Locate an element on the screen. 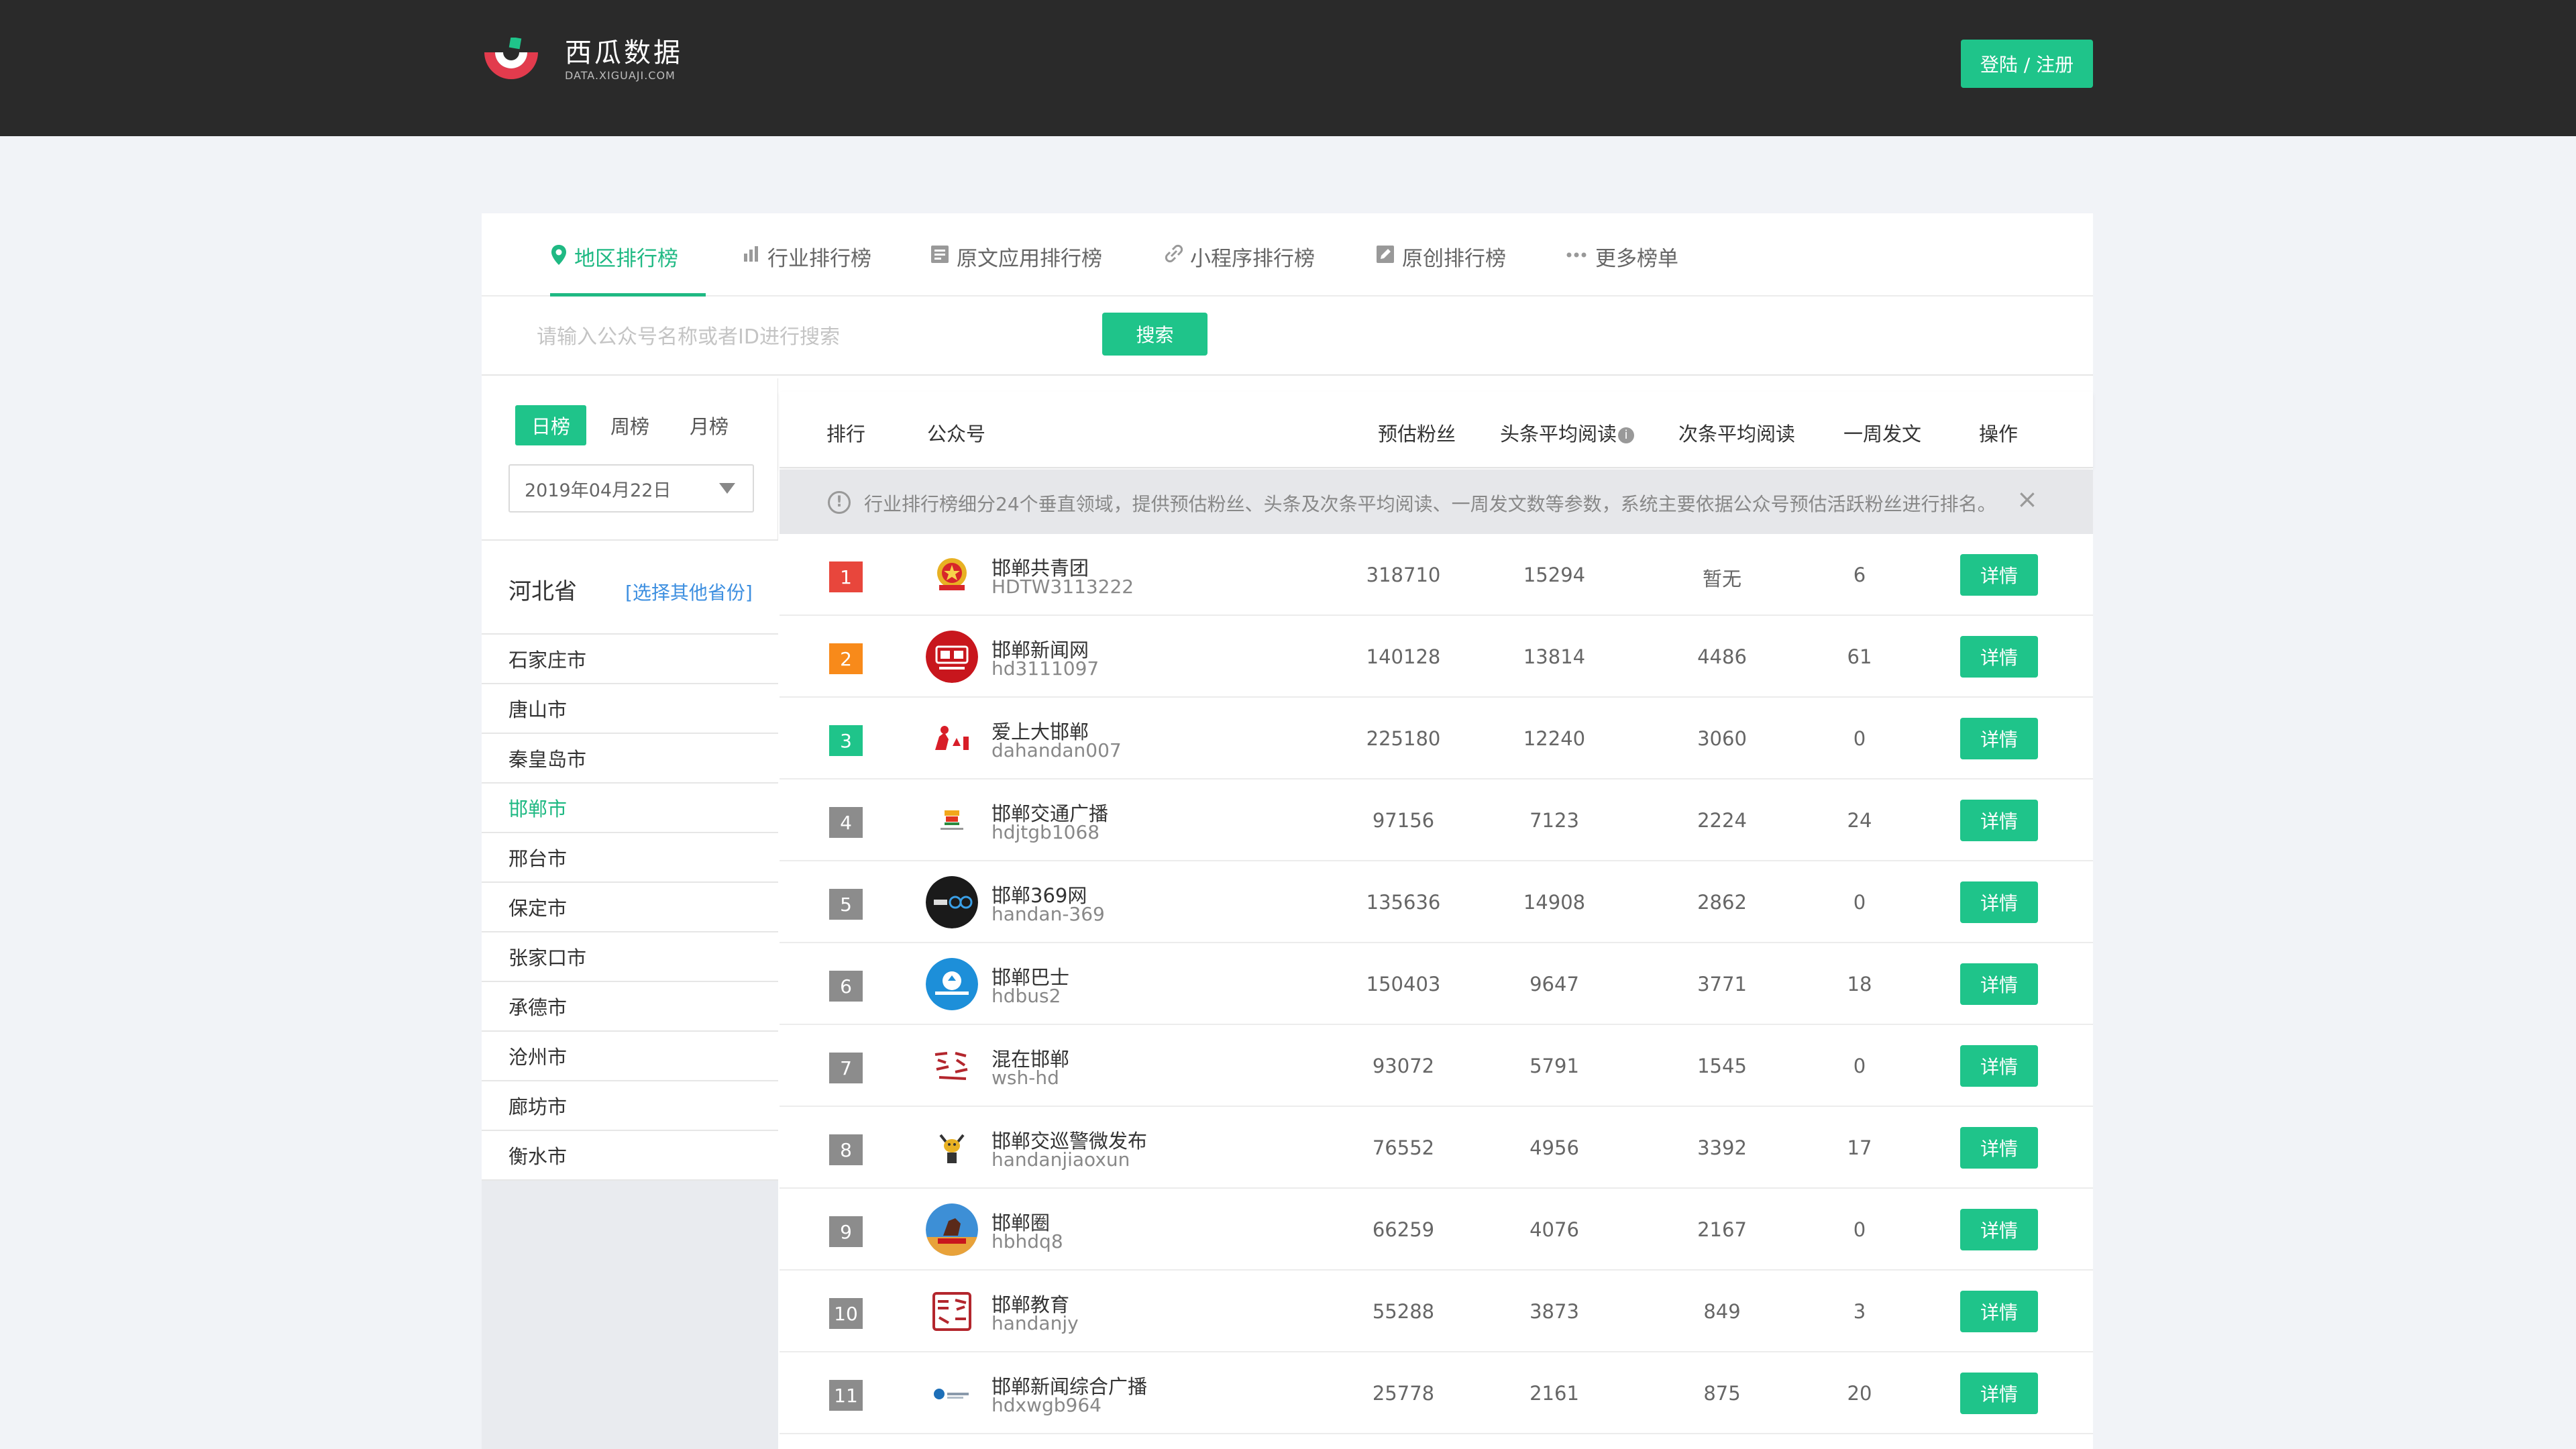 The width and height of the screenshot is (2576, 1449). fans-value: 66259 is located at coordinates (1403, 1229).